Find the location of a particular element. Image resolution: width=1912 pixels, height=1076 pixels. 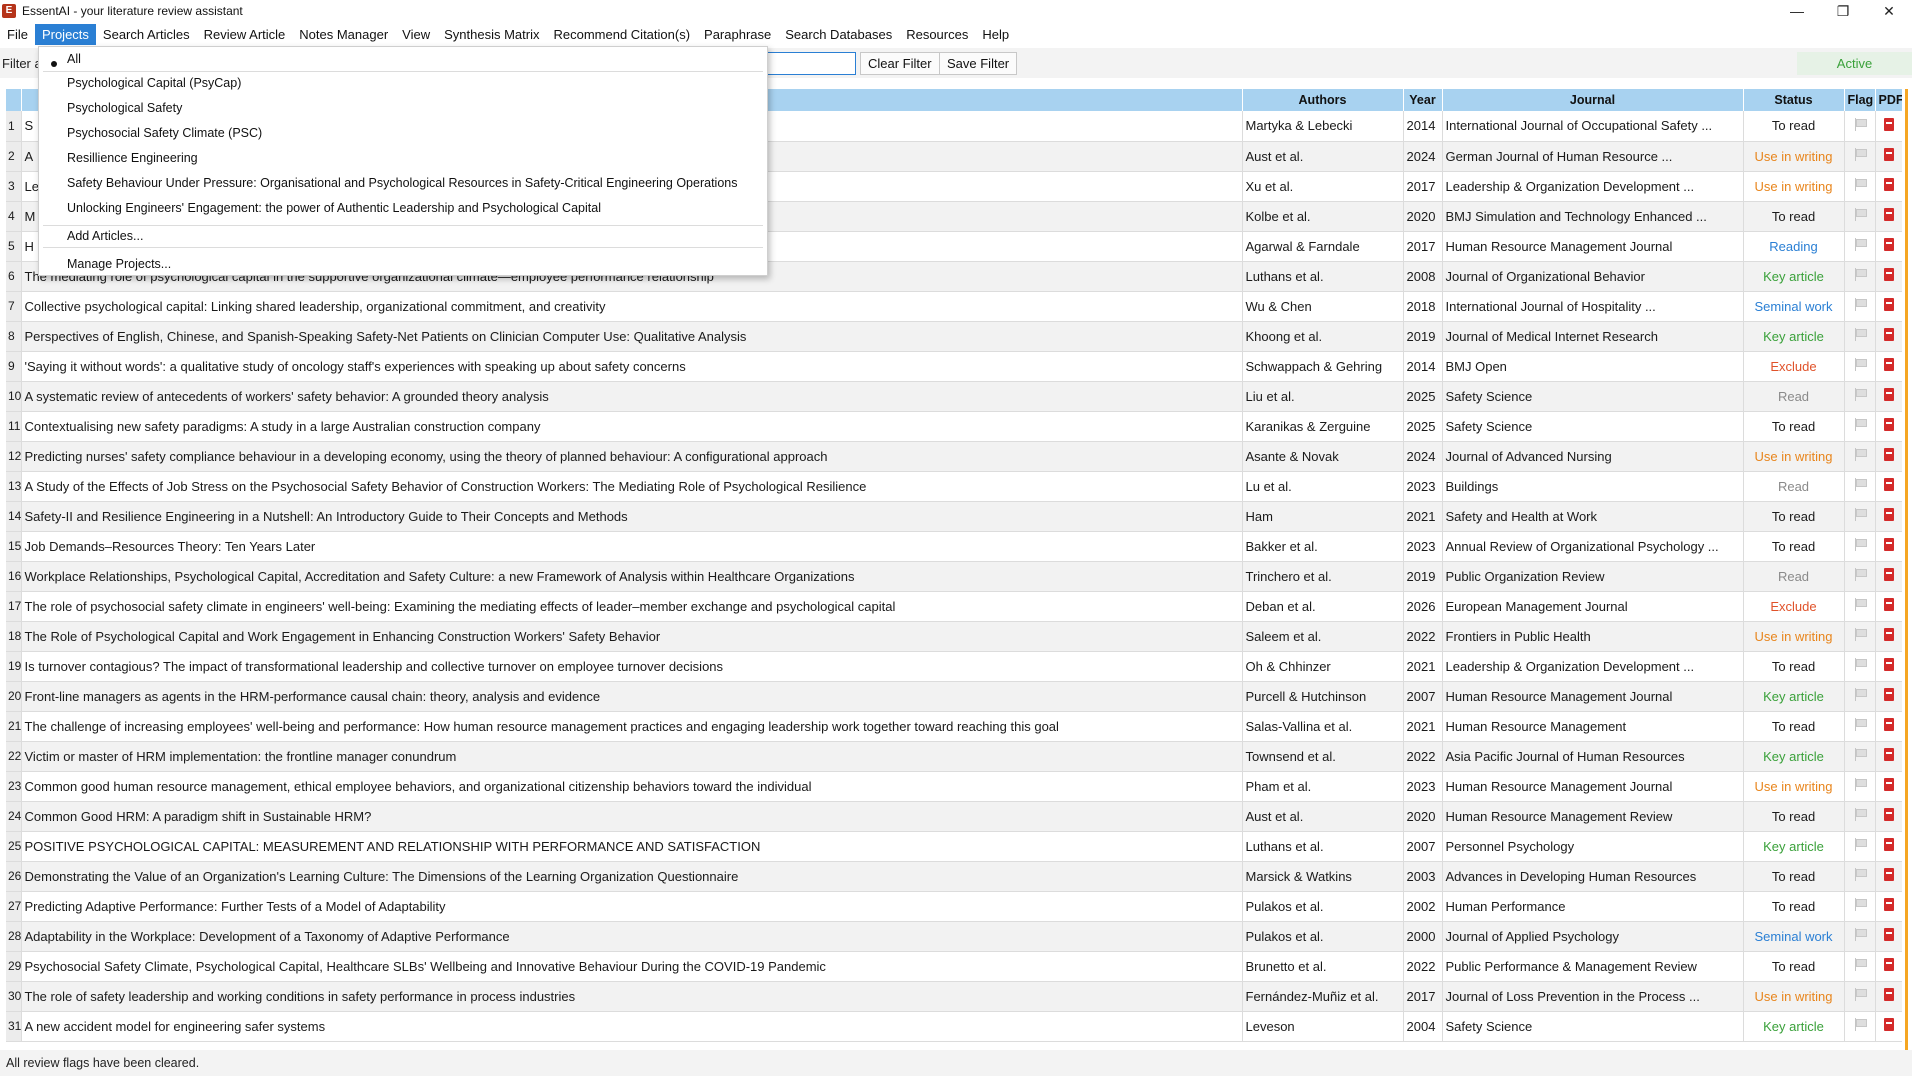

scrollbar is located at coordinates (1906, 571).